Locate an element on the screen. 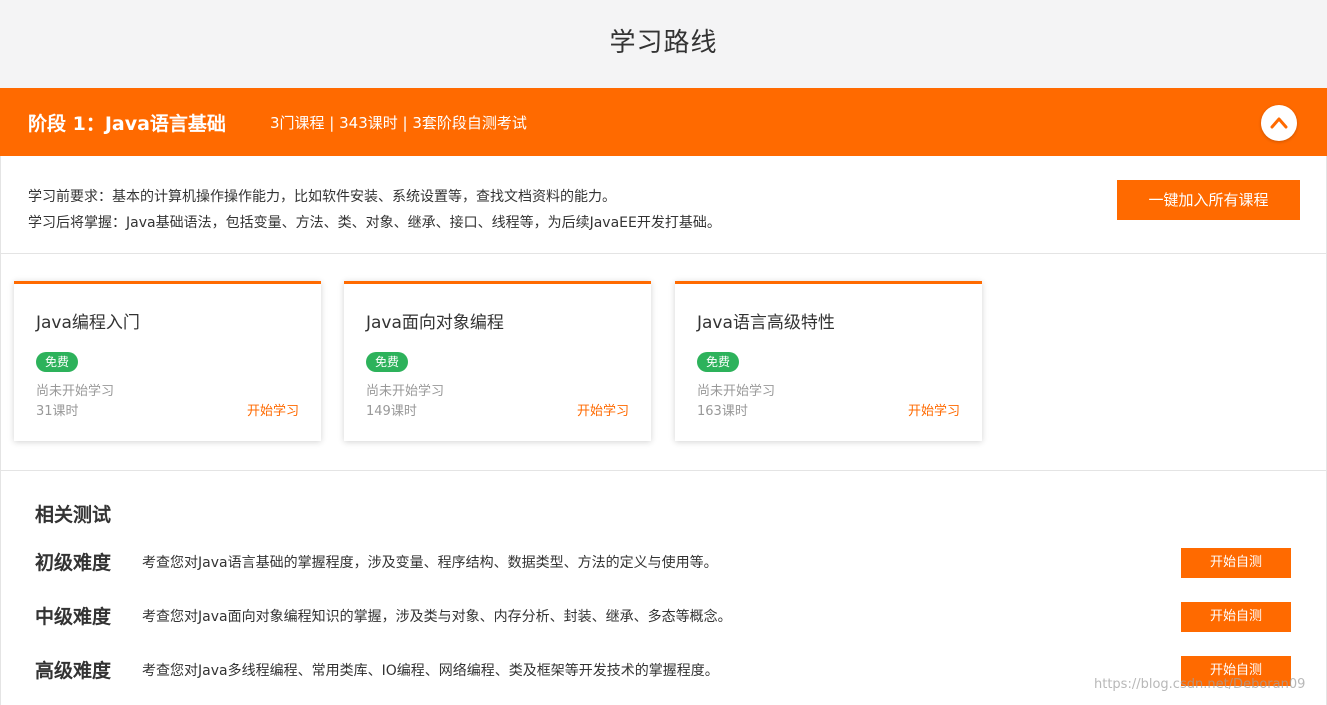 The height and width of the screenshot is (705, 1327). course-hours: 149课时 is located at coordinates (391, 411).